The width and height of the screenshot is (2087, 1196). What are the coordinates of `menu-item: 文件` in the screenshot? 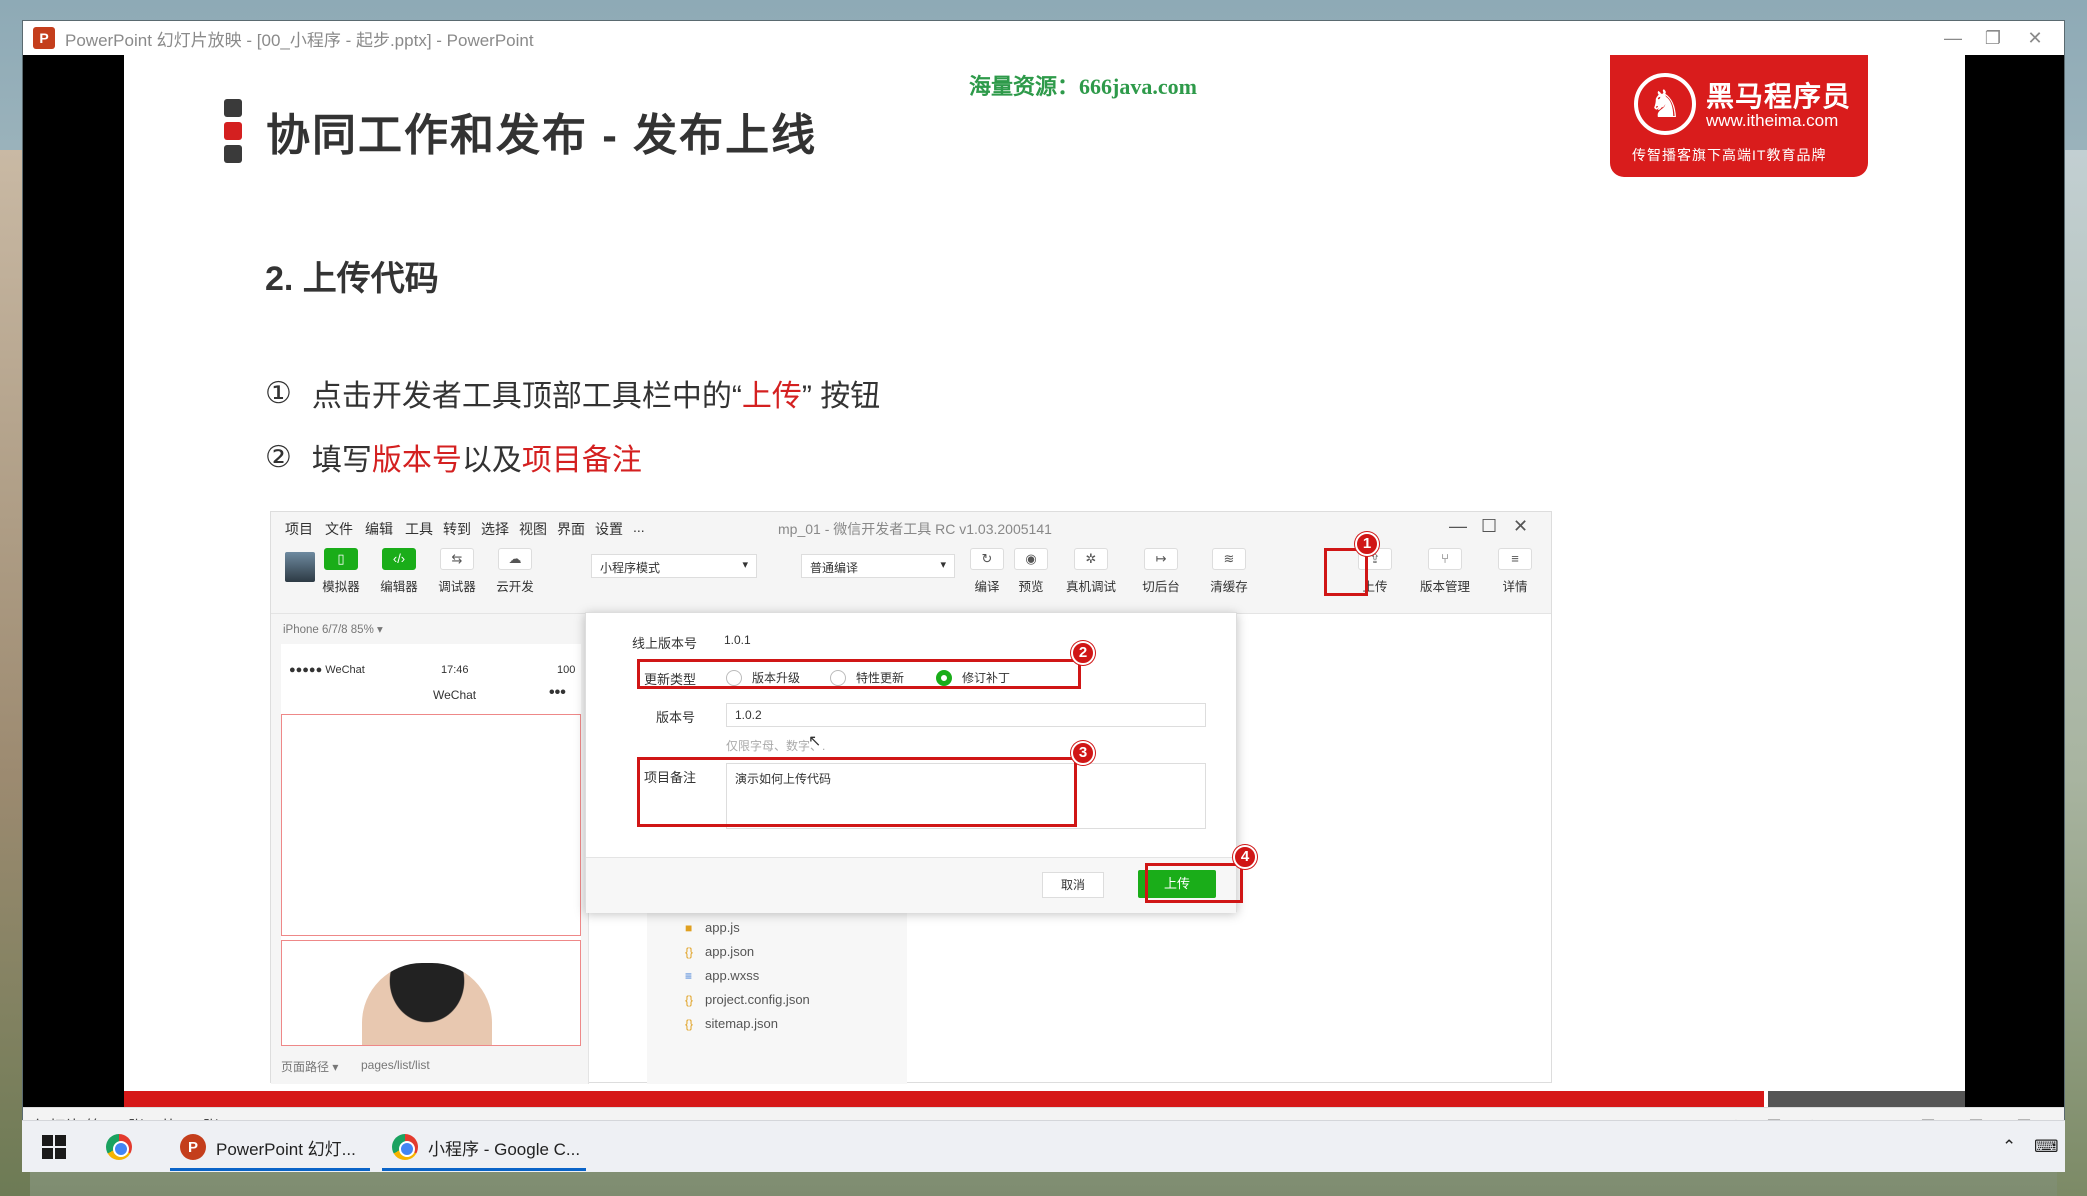 It's located at (339, 529).